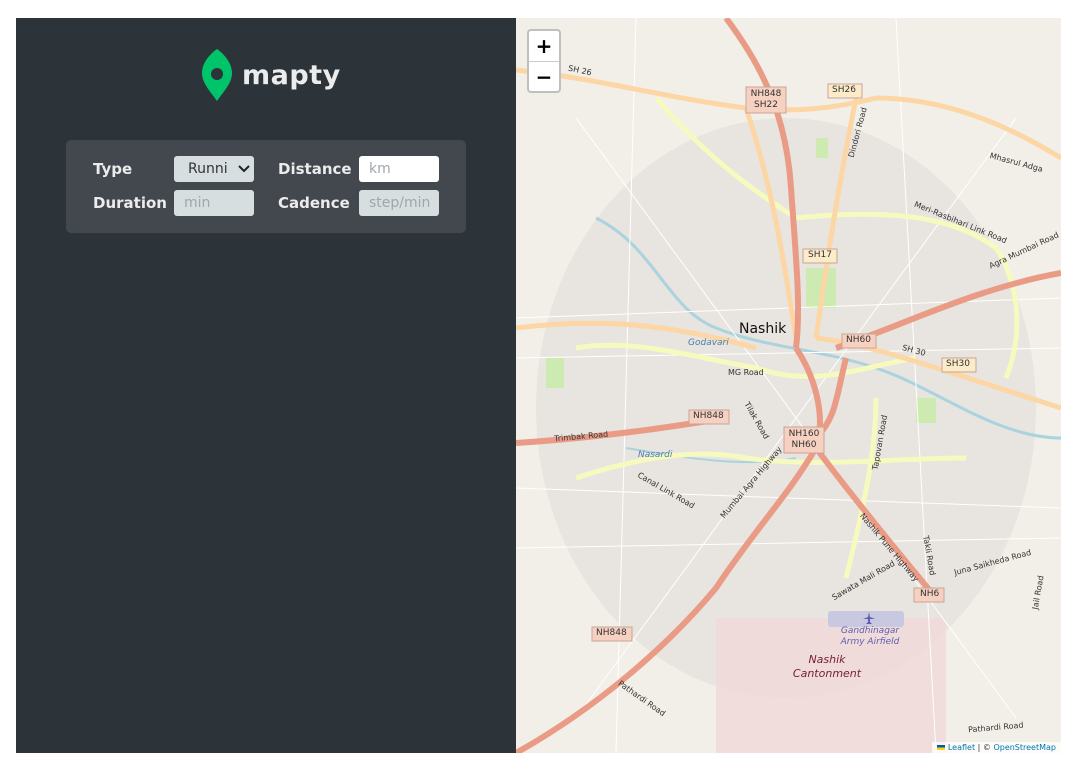  What do you see at coordinates (611, 633) in the screenshot?
I see `map-label-nh848-south: NH848` at bounding box center [611, 633].